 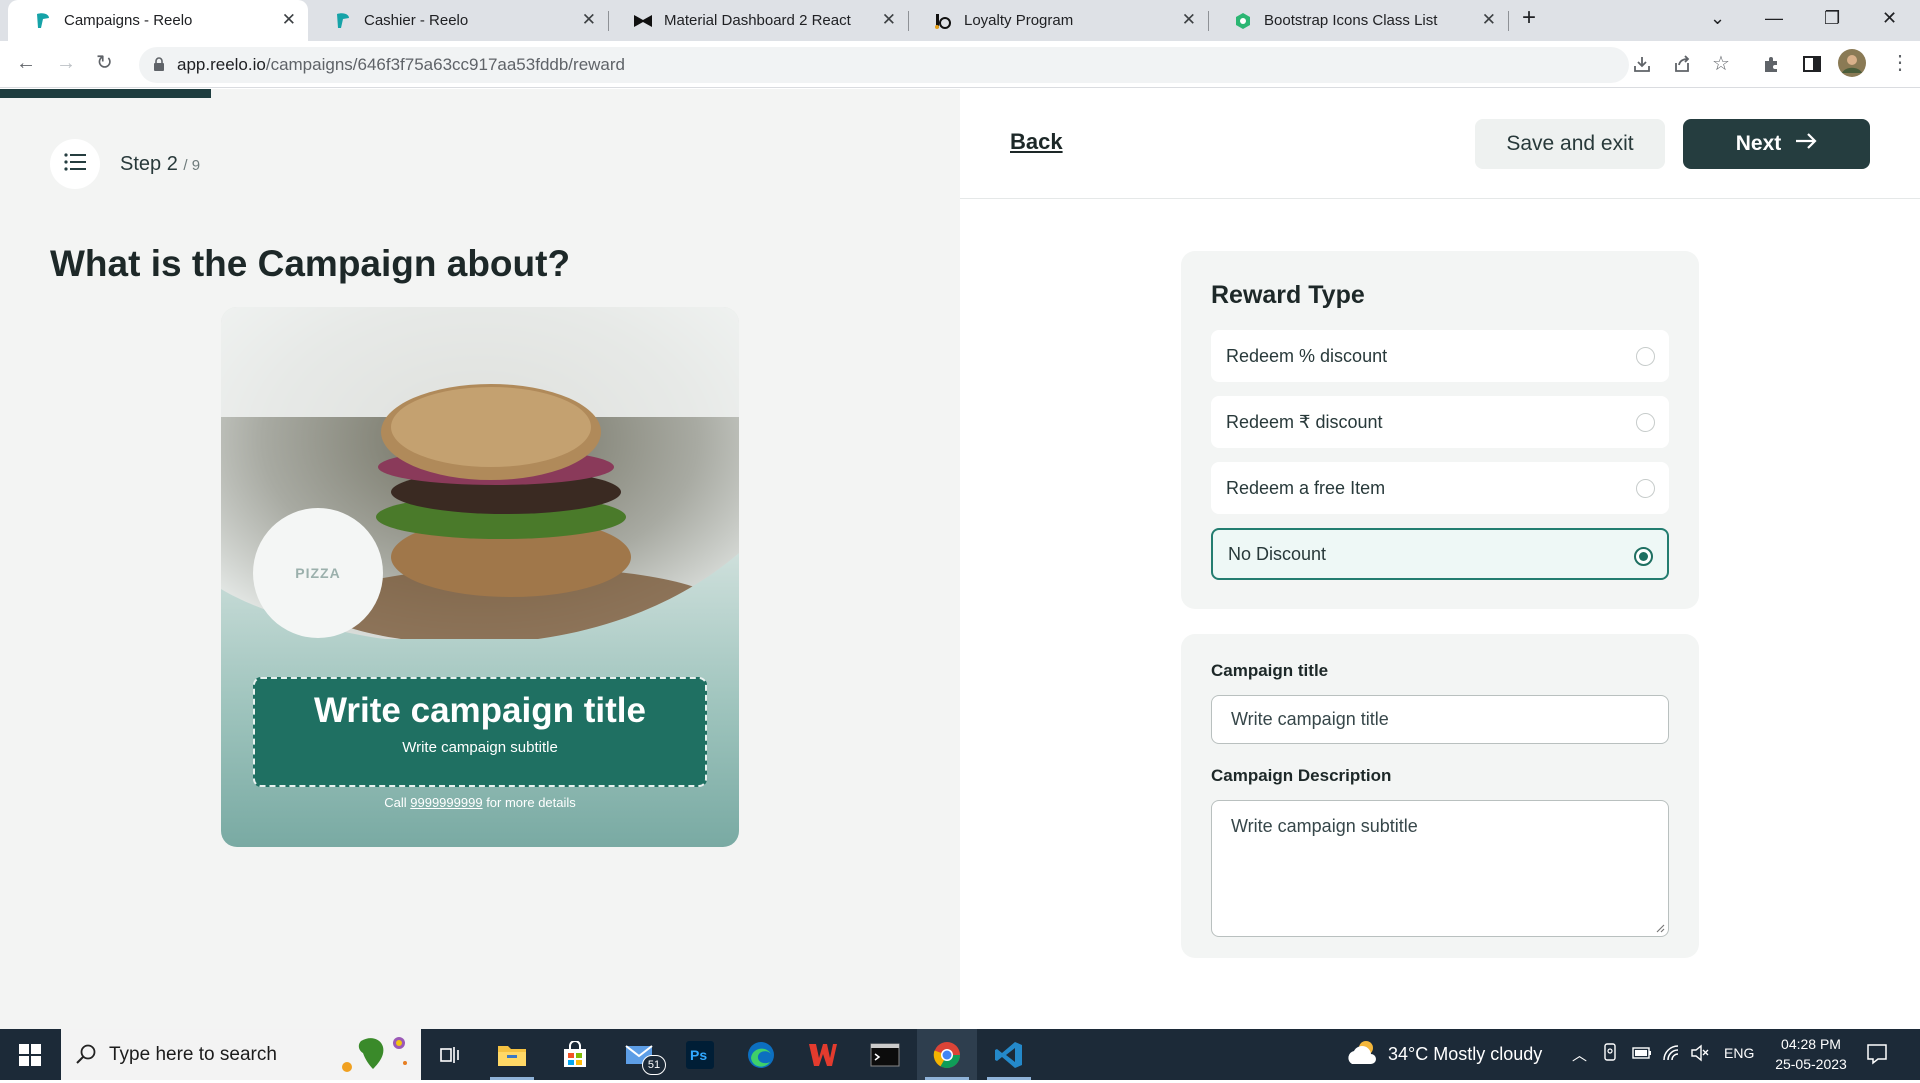 I want to click on weather-widget: 34°C Mostly cloudy, so click(x=1444, y=1054).